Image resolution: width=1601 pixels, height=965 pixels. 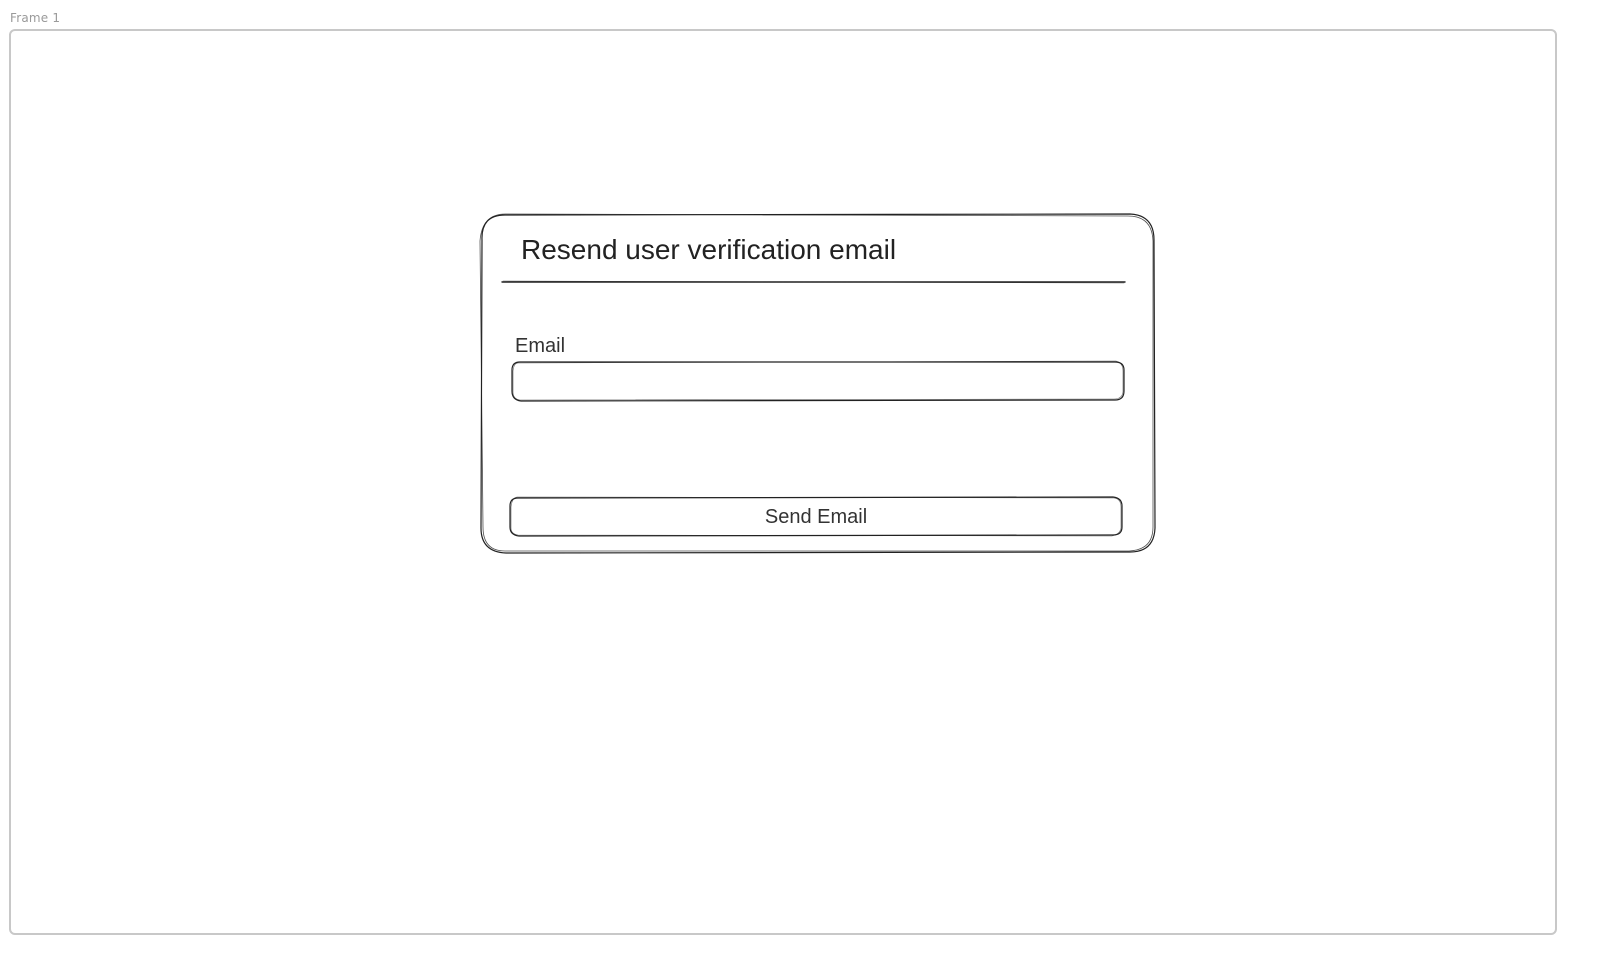 I want to click on dialog-title: Resend user verification email, so click(x=709, y=249).